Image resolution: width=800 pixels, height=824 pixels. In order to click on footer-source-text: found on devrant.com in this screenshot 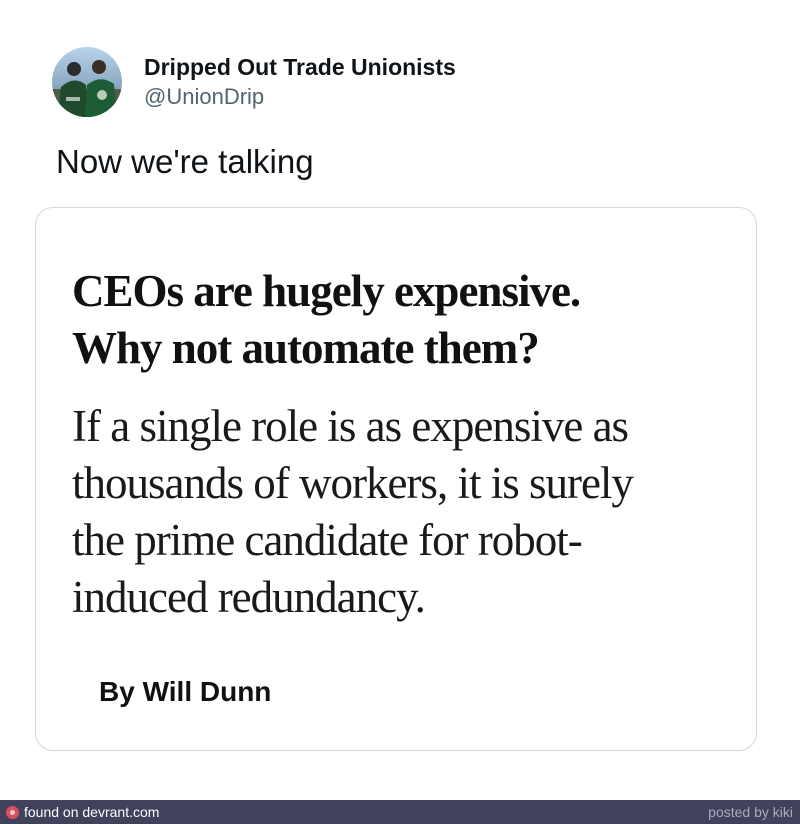, I will do `click(92, 812)`.